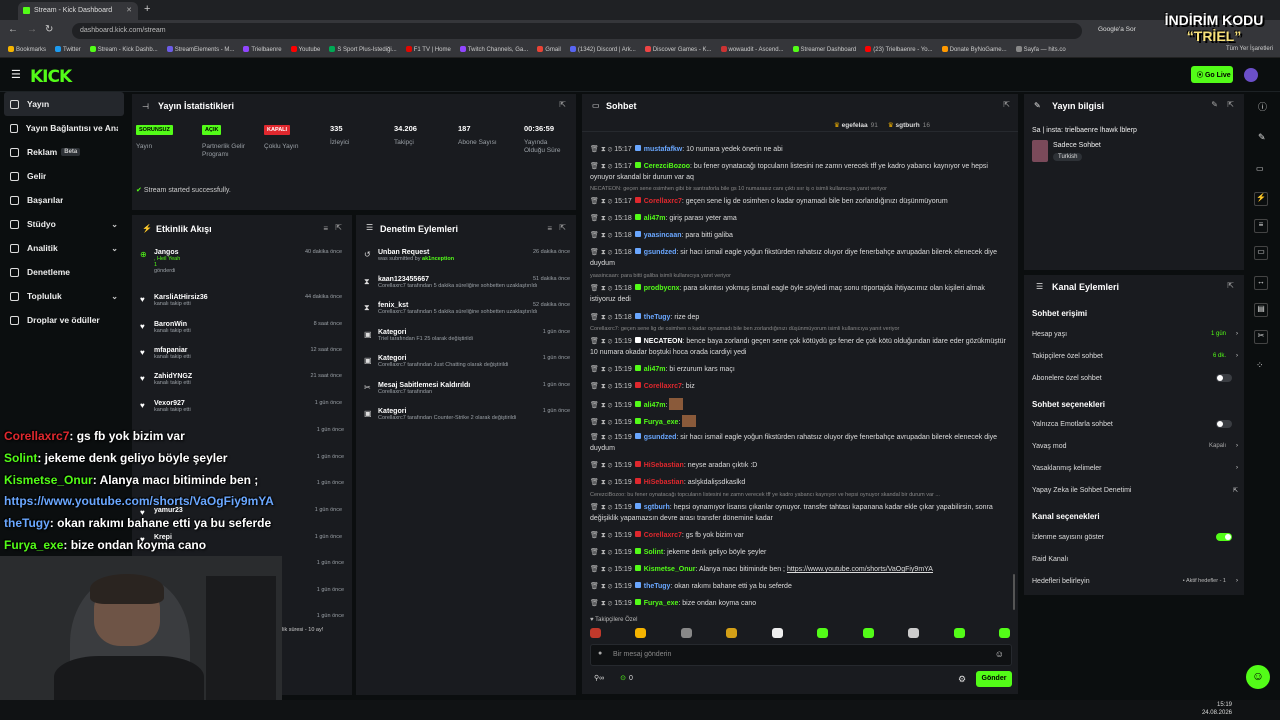 The height and width of the screenshot is (720, 1280). Describe the element at coordinates (663, 235) in the screenshot. I see `message-user: yaasincaan` at that location.